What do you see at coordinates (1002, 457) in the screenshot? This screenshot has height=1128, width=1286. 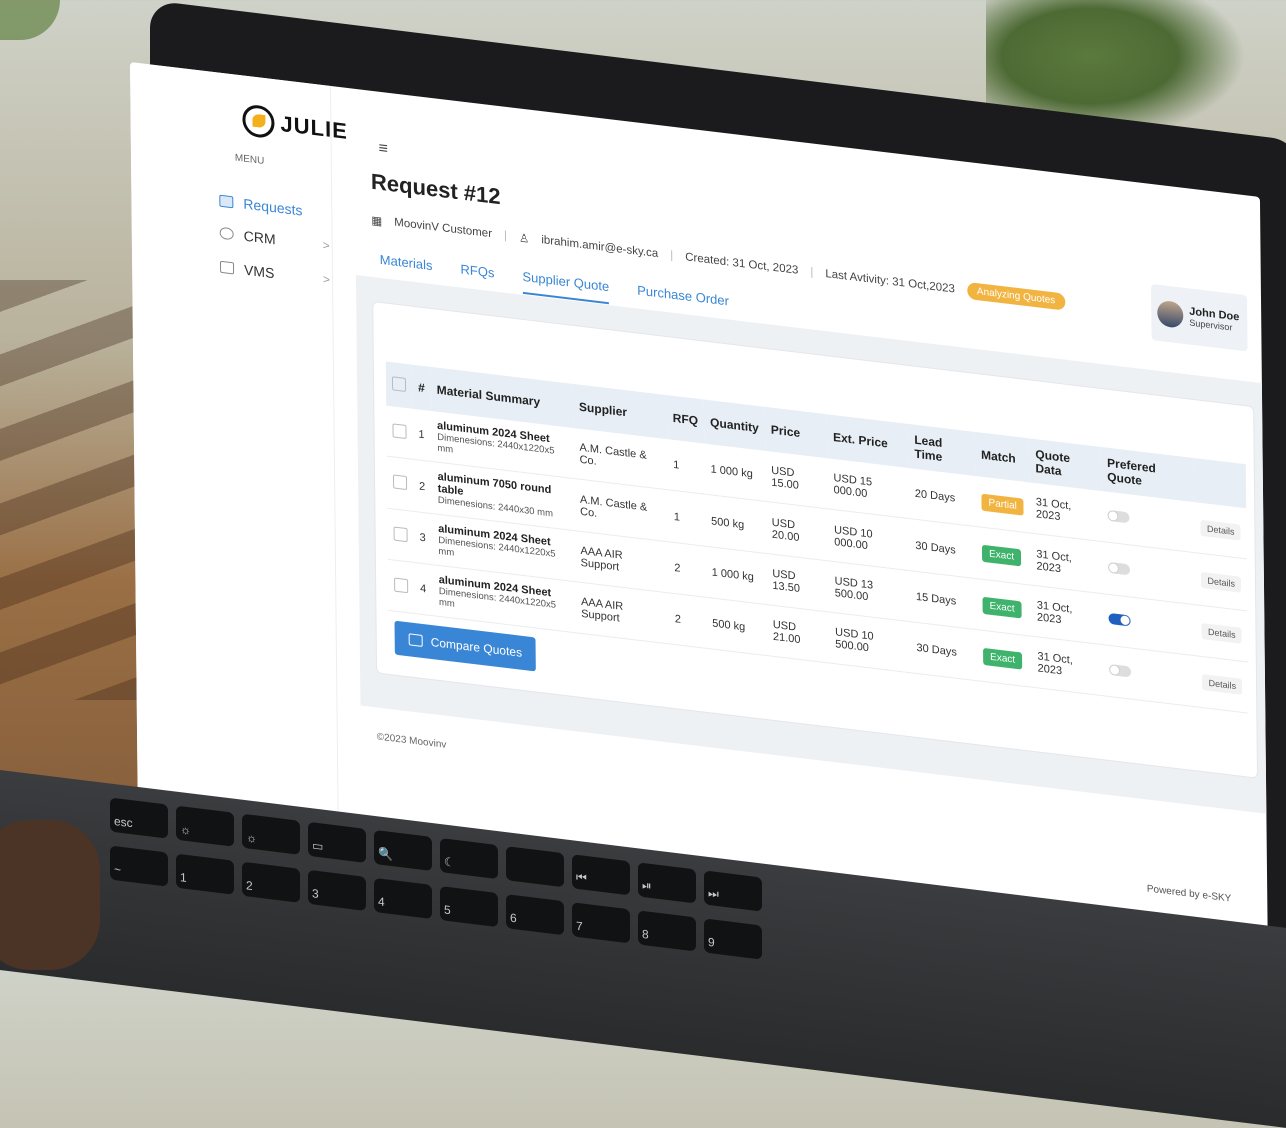 I see `column-header: Match` at bounding box center [1002, 457].